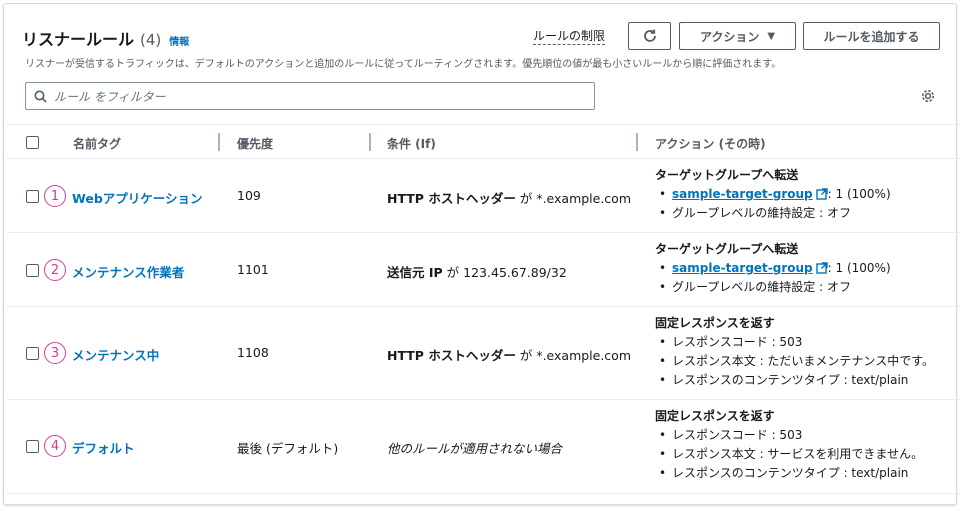 The width and height of the screenshot is (960, 511). I want to click on rule-count: (4), so click(151, 40).